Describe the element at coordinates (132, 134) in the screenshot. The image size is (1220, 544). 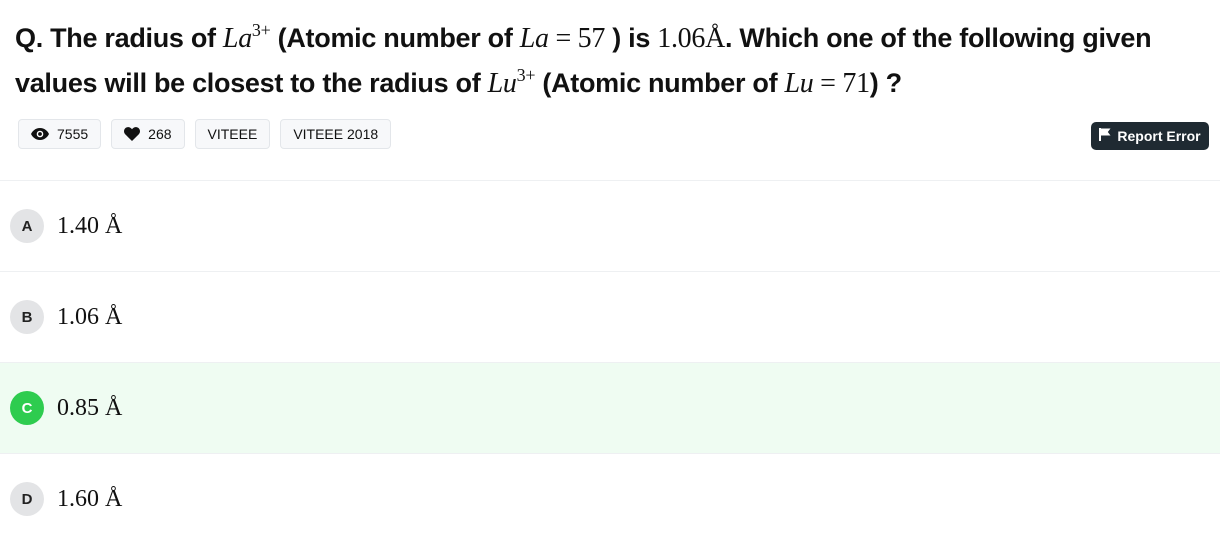
I see `heart-icon` at that location.